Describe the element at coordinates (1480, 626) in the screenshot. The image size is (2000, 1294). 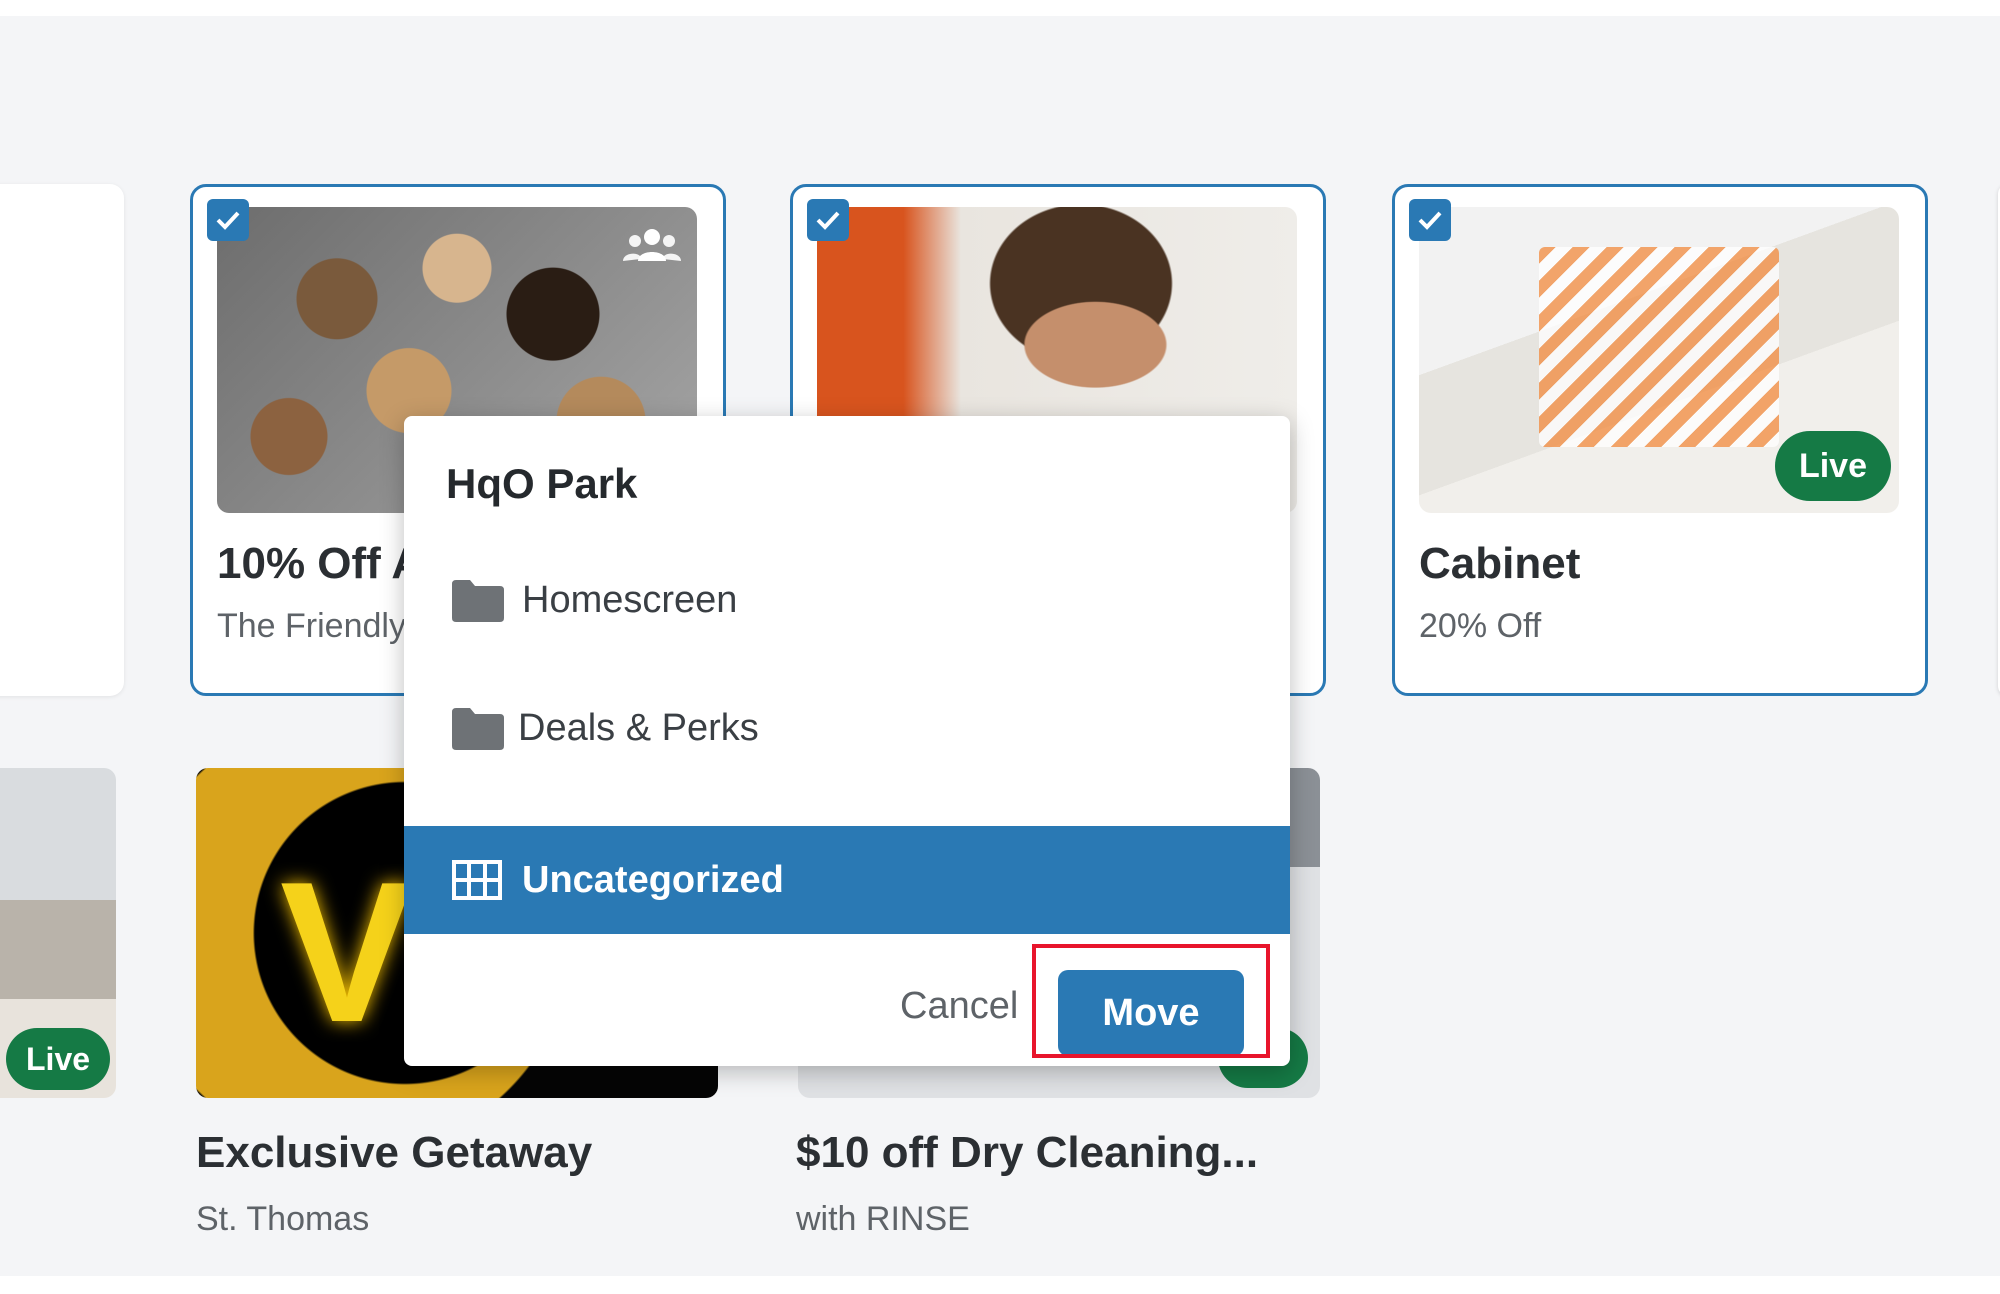
I see `card-subtitle: 20% Off` at that location.